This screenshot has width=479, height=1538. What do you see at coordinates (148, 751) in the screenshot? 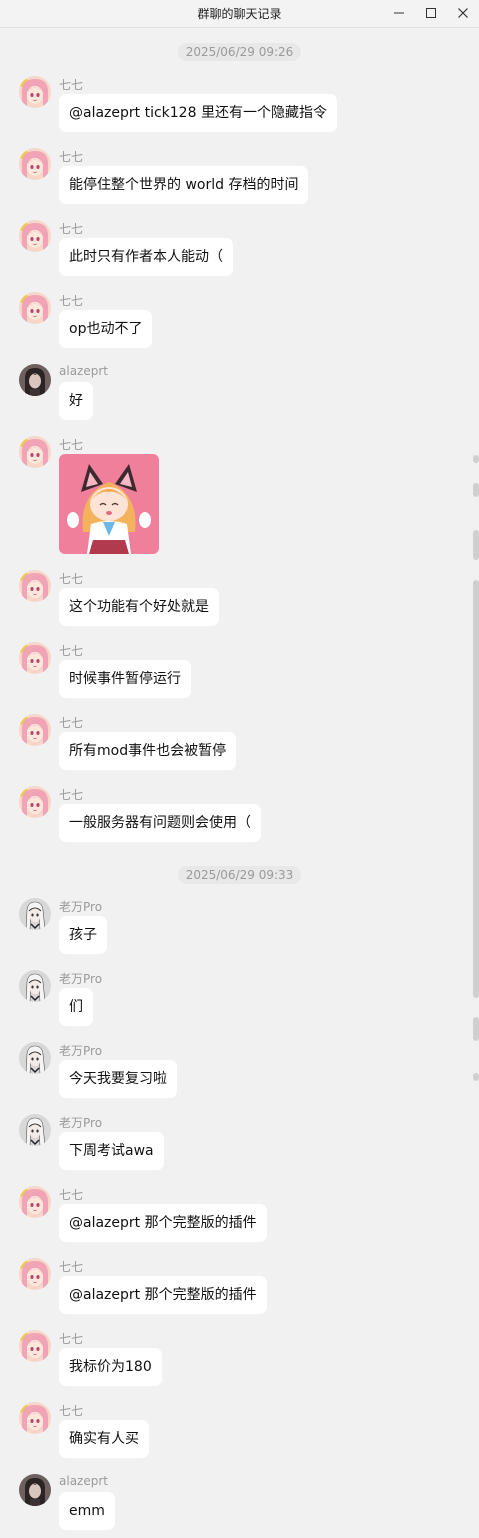
I see `message-bubble: 所有mod事件也会被暂停` at bounding box center [148, 751].